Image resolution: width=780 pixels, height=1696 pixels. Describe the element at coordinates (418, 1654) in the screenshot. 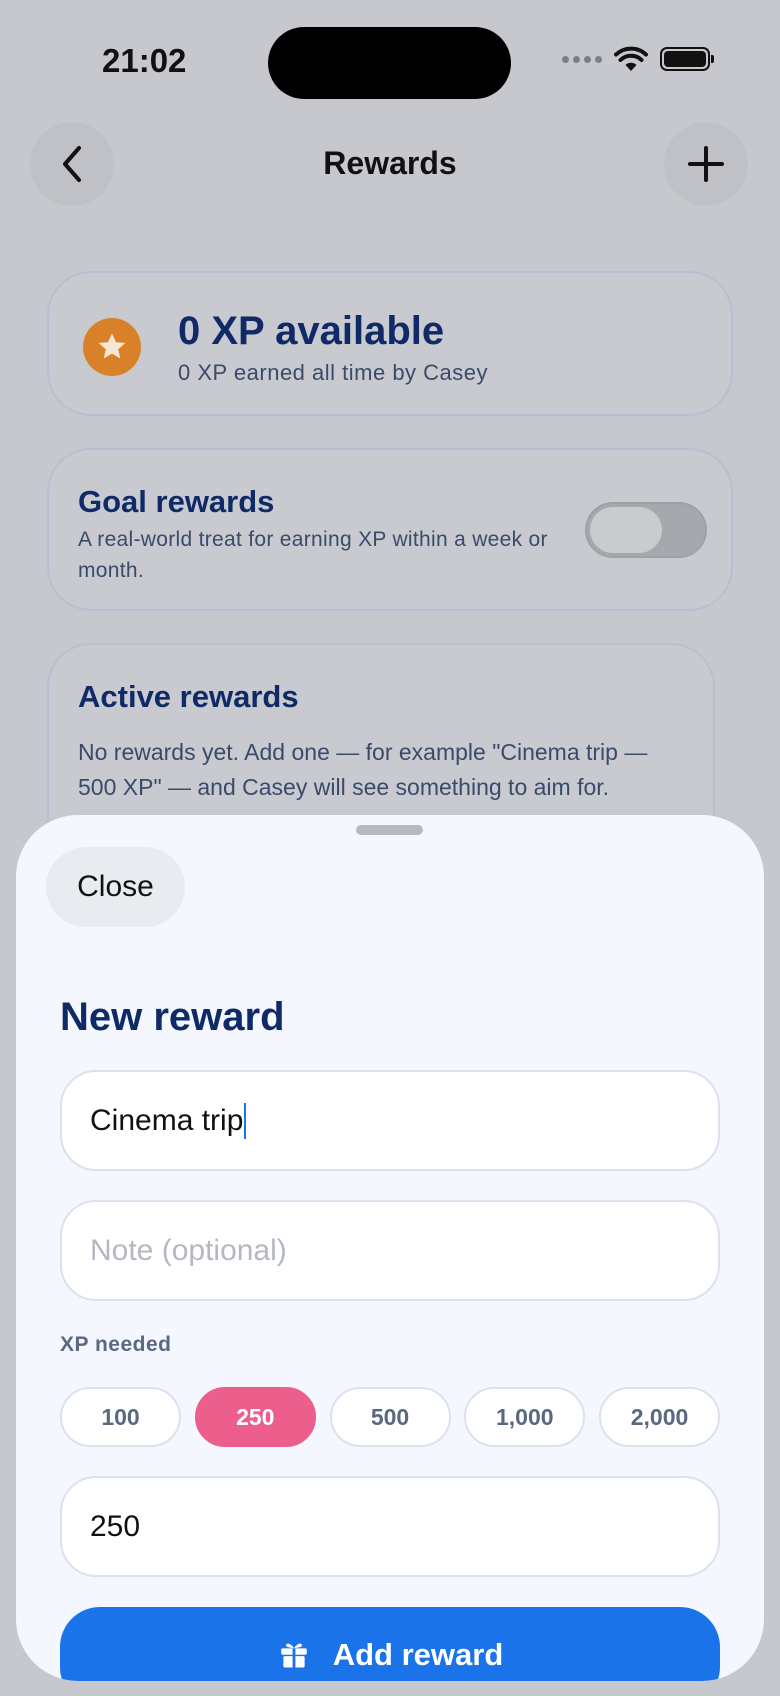

I see `add-reward-label: Add reward` at that location.